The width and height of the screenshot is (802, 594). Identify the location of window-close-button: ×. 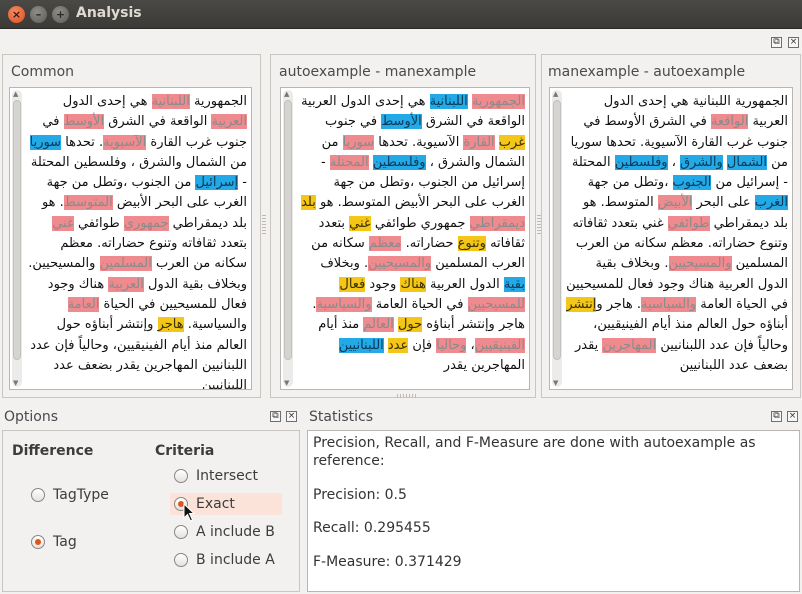
(16, 14).